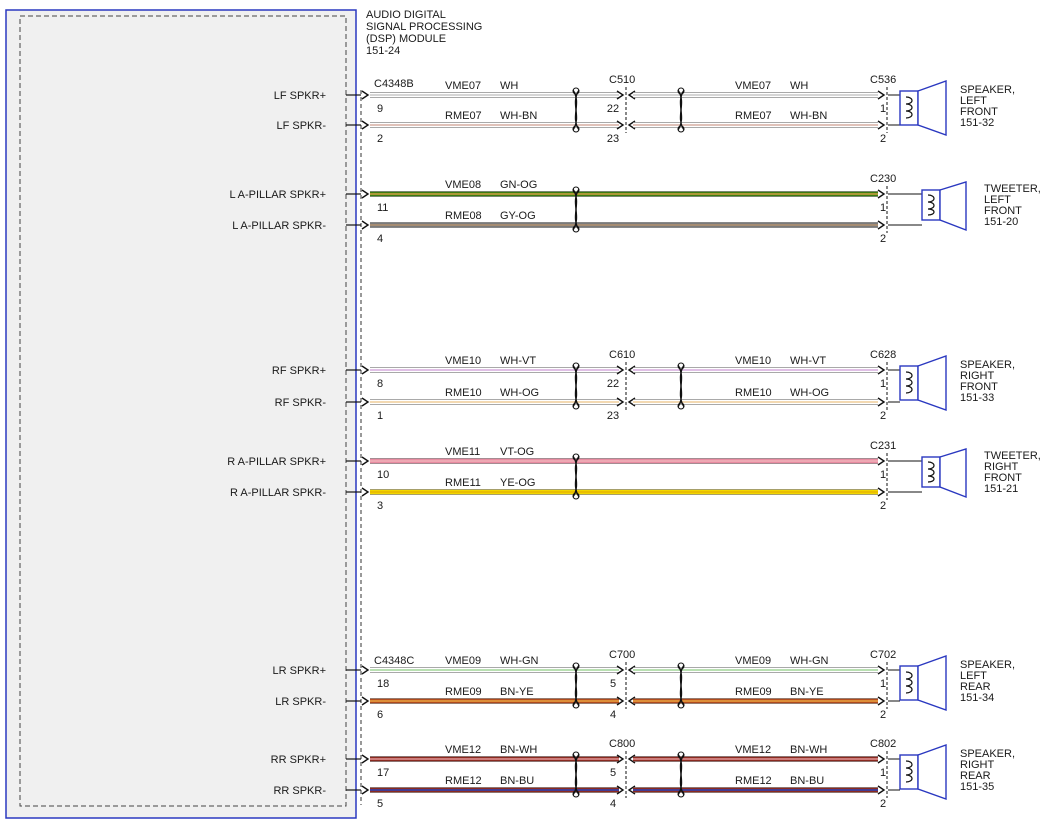 Image resolution: width=1055 pixels, height=829 pixels. What do you see at coordinates (299, 371) in the screenshot?
I see `module-pin-label: RF SPKR+` at bounding box center [299, 371].